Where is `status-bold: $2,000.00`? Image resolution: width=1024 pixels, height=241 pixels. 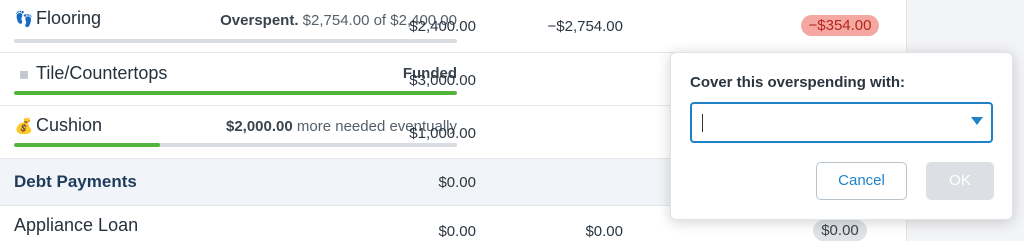 status-bold: $2,000.00 is located at coordinates (259, 126).